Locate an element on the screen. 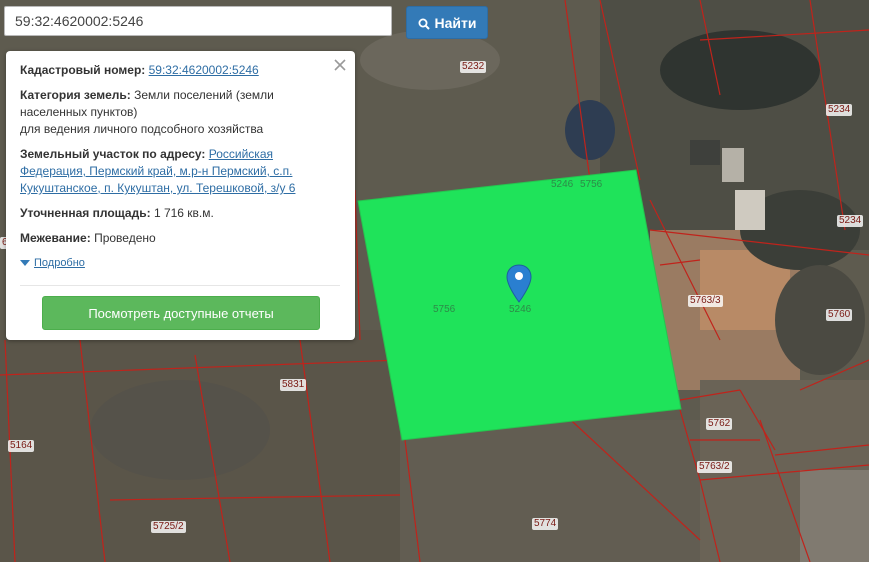 The height and width of the screenshot is (562, 869). survey-row: Межевание: Проведено is located at coordinates (180, 238).